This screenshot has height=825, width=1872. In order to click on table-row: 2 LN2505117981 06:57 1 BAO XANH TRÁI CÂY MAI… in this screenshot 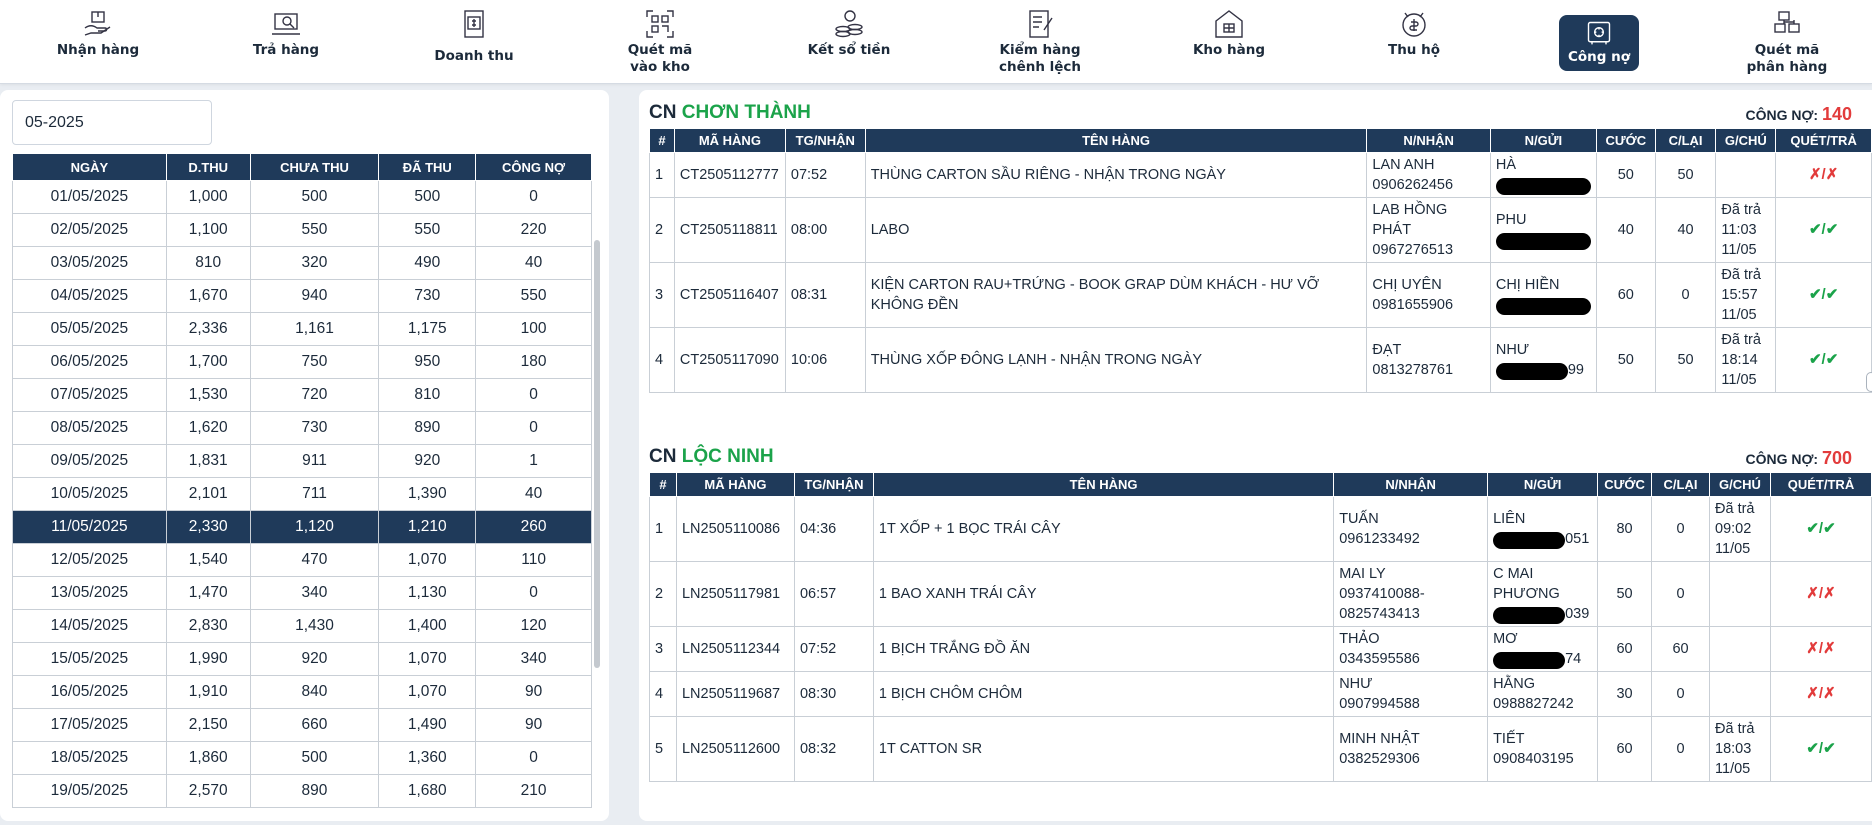, I will do `click(1260, 594)`.